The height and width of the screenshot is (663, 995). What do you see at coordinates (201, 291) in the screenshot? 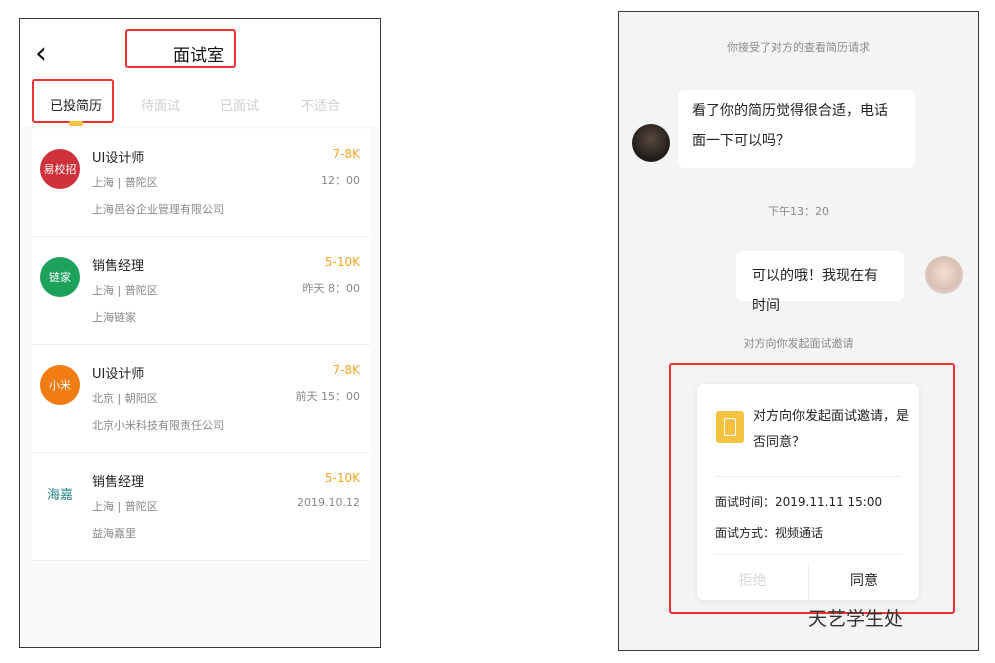
I see `job-row: 链家 销售经理 5-10K 上海 | 普陀区 昨天 8：00 上海链家` at bounding box center [201, 291].